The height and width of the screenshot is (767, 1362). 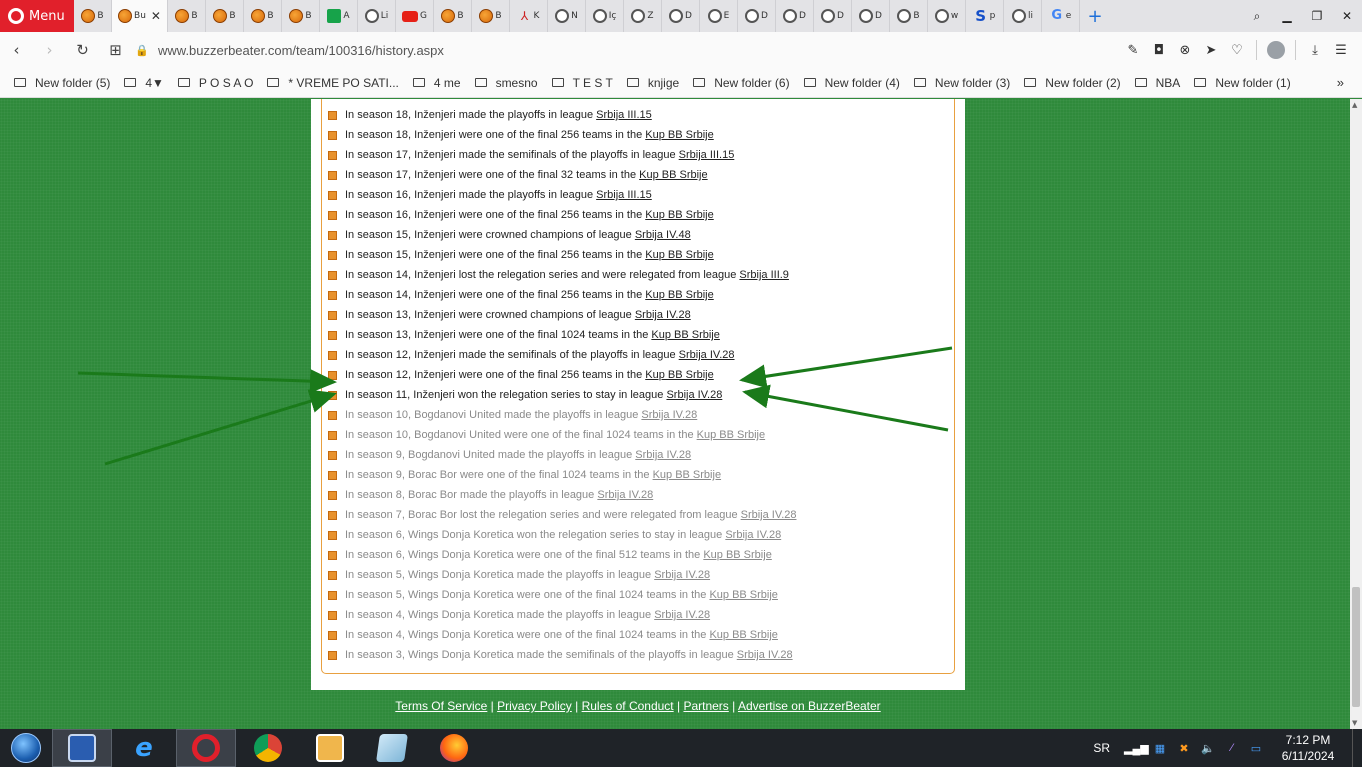 I want to click on browser-tab: Iç, so click(x=605, y=16).